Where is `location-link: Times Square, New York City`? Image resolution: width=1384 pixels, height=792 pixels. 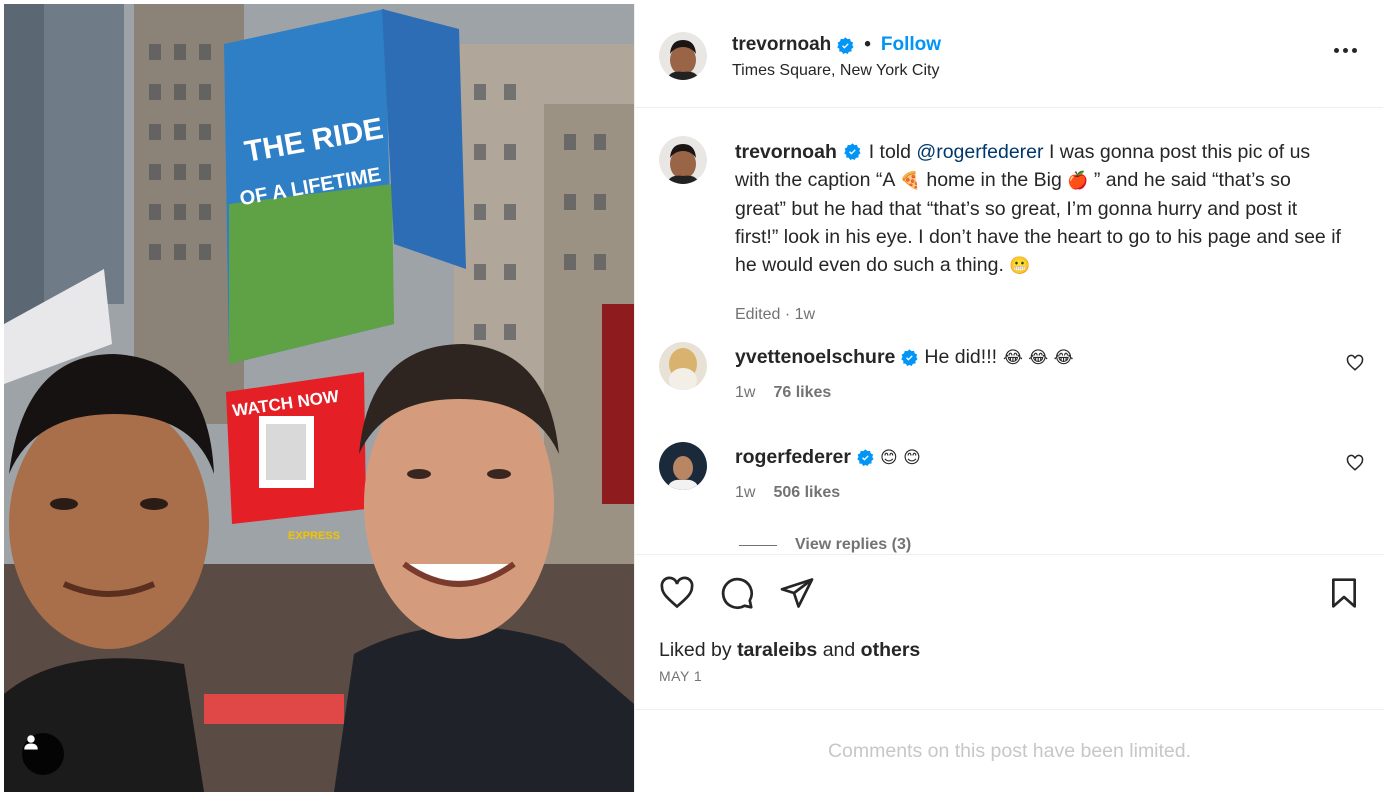 location-link: Times Square, New York City is located at coordinates (835, 71).